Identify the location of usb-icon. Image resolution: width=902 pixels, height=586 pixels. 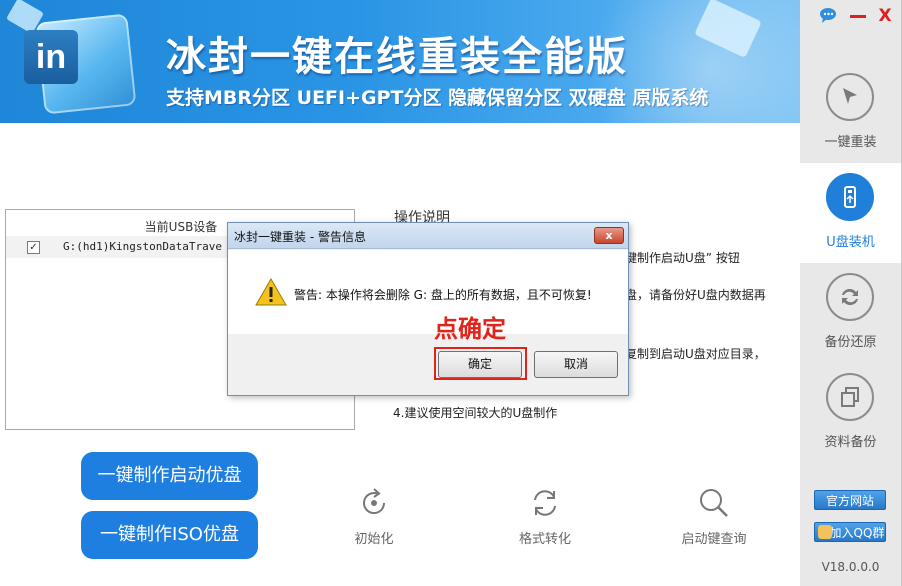
(850, 197).